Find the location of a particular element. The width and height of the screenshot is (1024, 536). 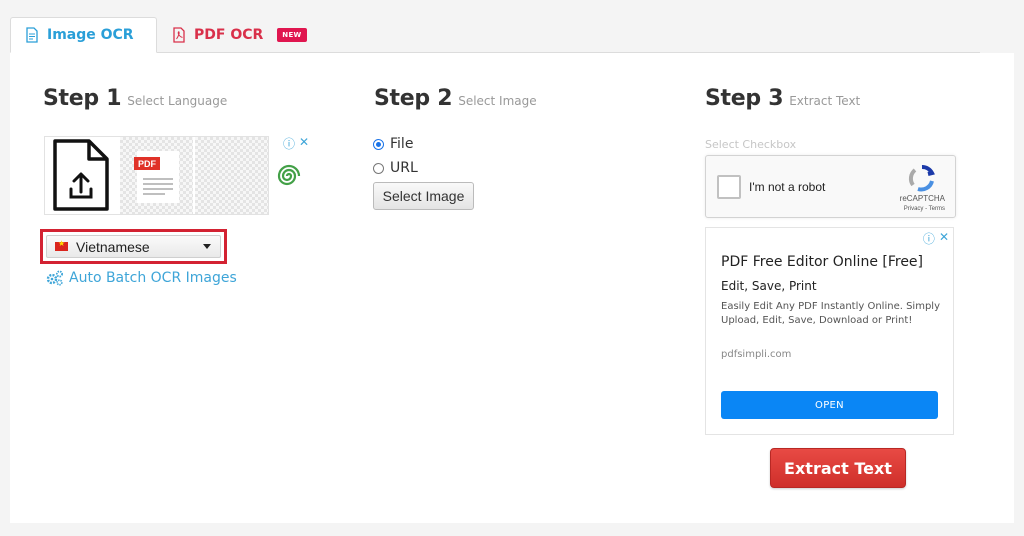

extract-text-button: Extract Text is located at coordinates (838, 468).